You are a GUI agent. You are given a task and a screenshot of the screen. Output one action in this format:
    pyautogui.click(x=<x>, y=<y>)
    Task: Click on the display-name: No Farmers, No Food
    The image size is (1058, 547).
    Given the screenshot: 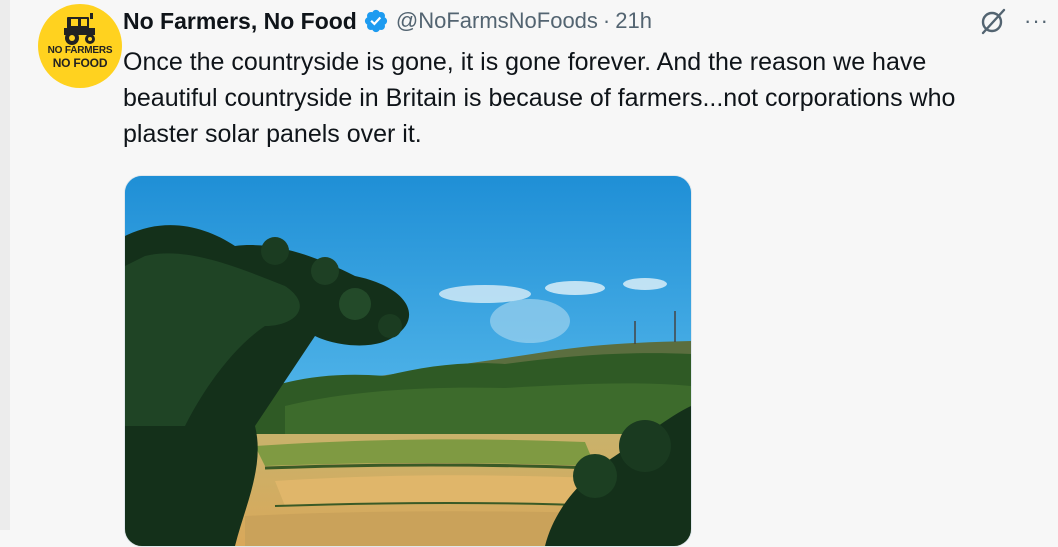 What is the action you would take?
    pyautogui.click(x=240, y=21)
    